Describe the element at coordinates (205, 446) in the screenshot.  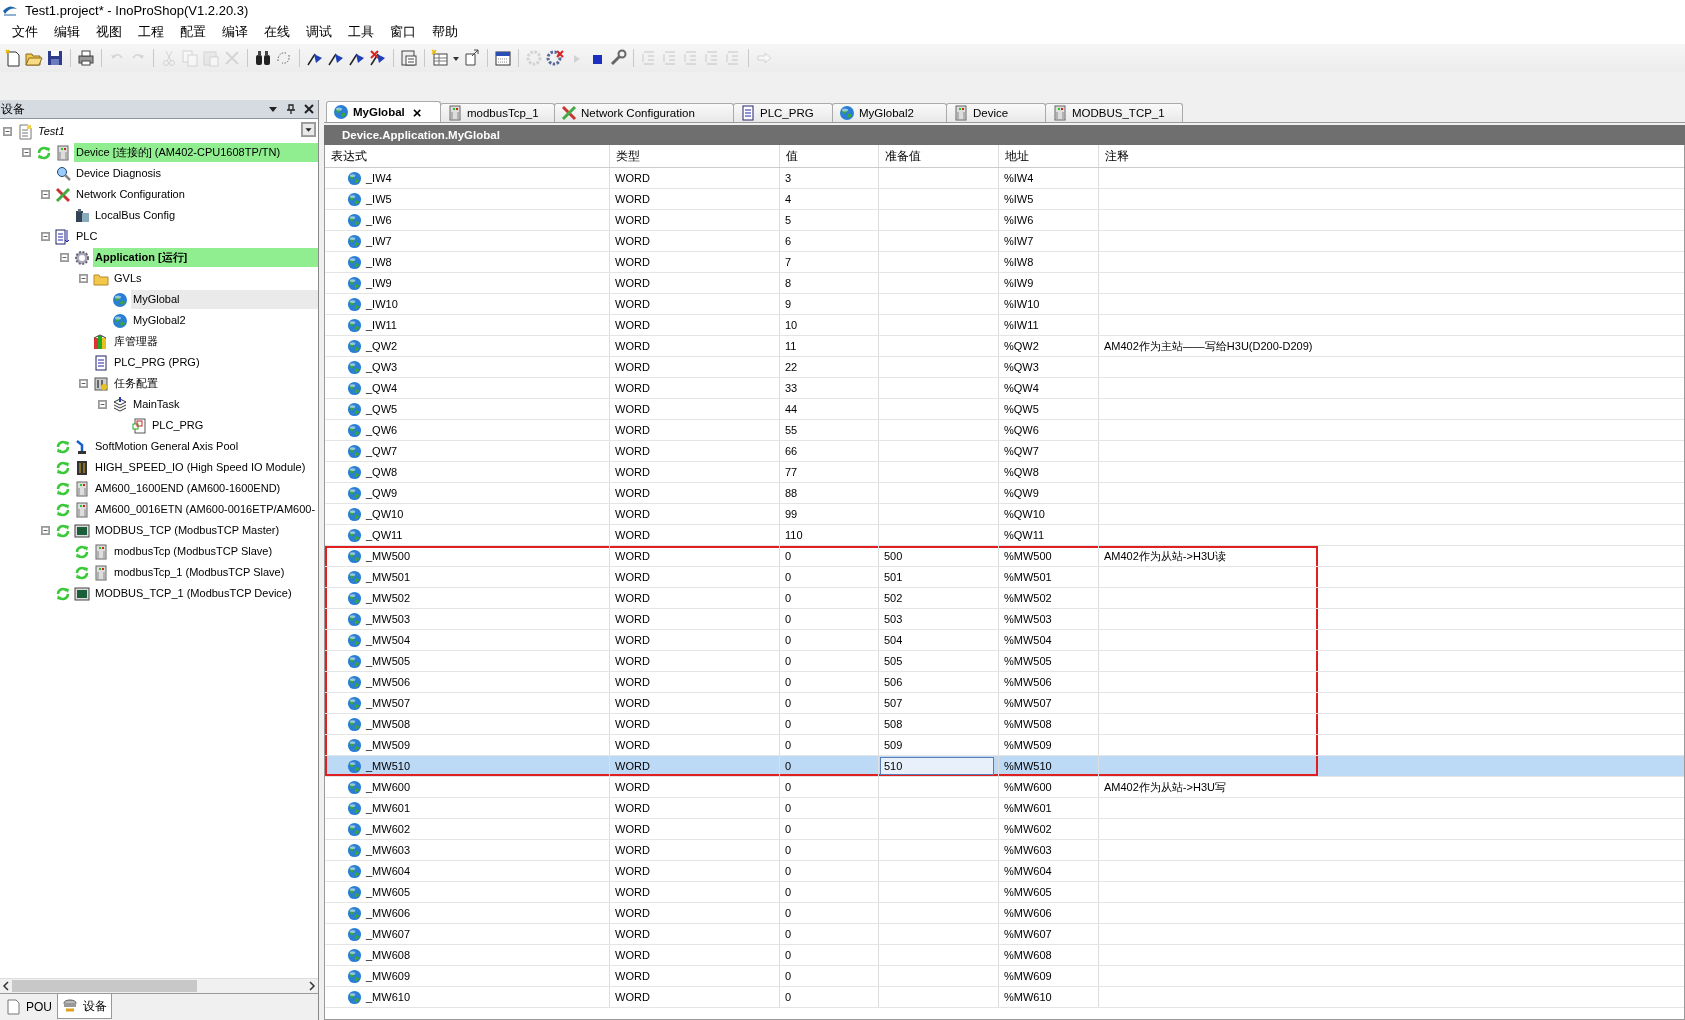
I see `tree-item: SoftMotion General Axis Pool` at that location.